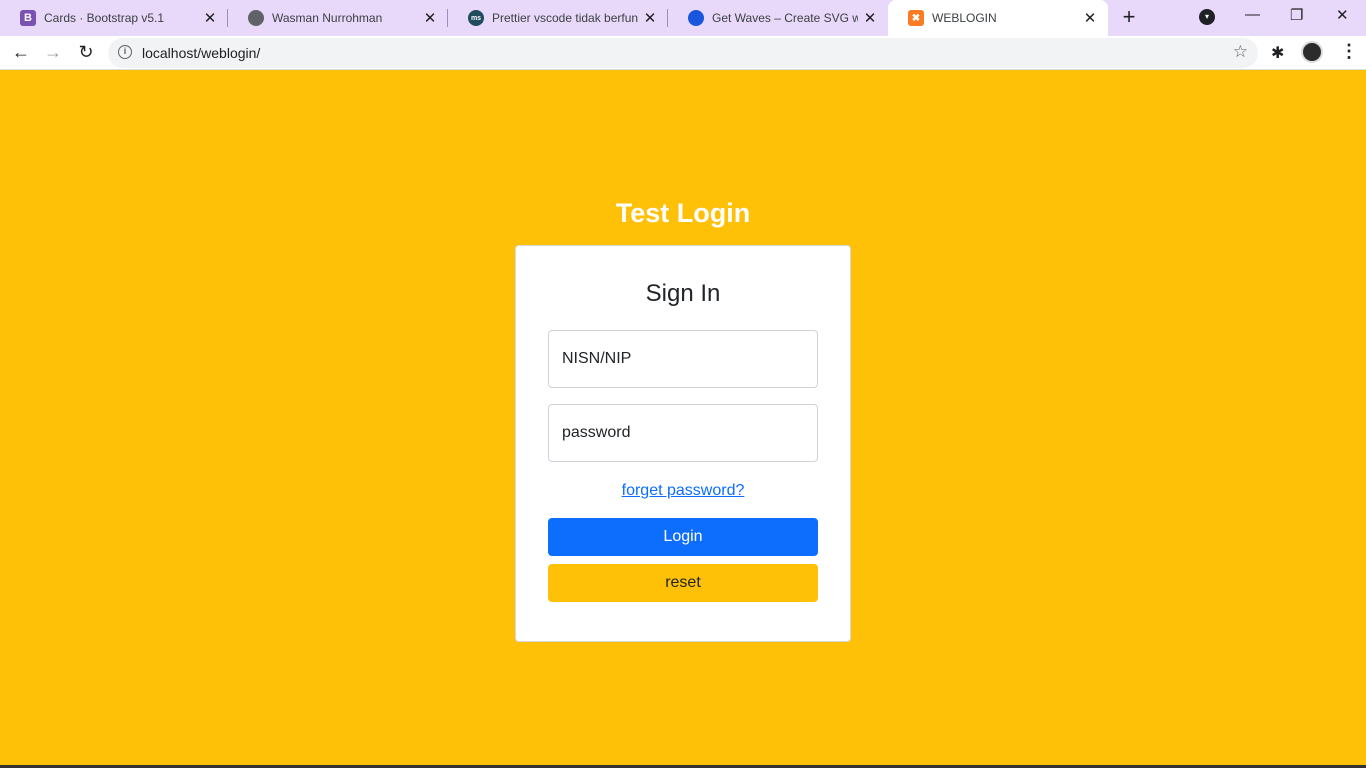  Describe the element at coordinates (596, 432) in the screenshot. I see `password-placeholder: password` at that location.